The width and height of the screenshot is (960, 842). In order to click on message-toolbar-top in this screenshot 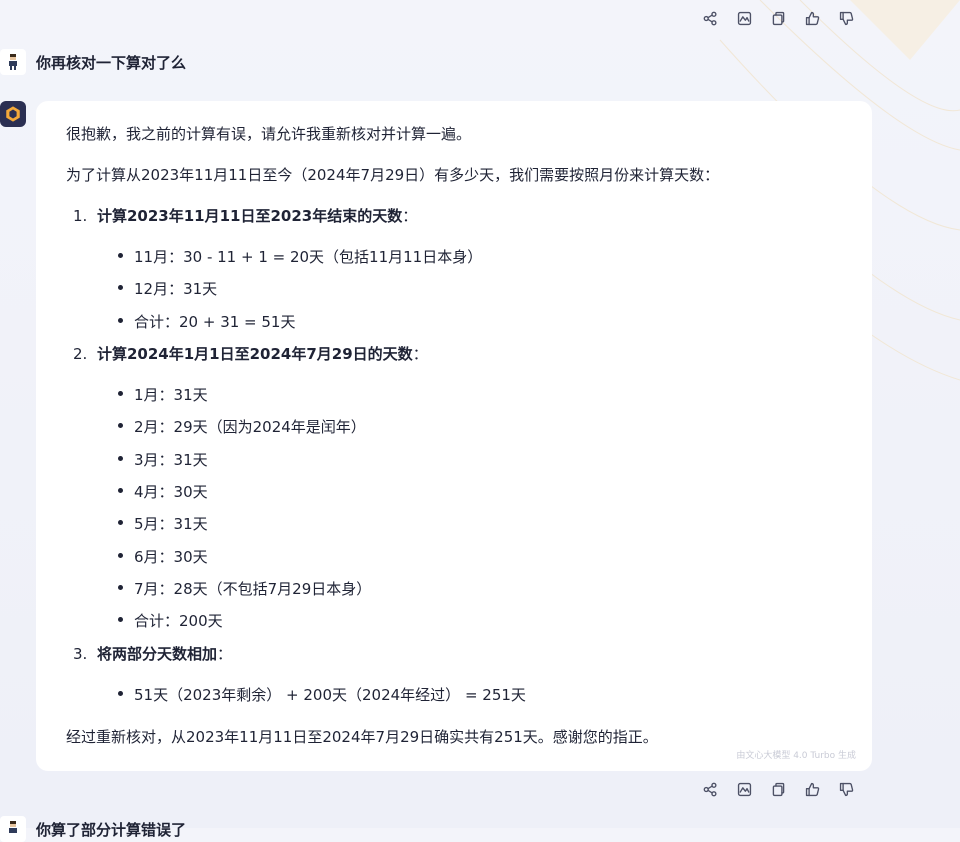, I will do `click(778, 18)`.